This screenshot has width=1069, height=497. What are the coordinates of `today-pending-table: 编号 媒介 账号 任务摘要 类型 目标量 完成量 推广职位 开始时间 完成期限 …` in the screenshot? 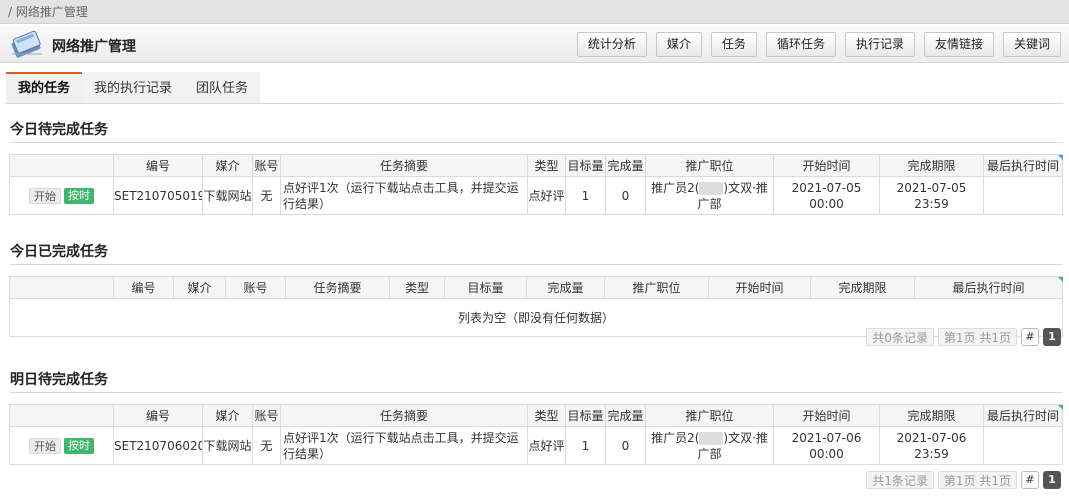 It's located at (536, 184).